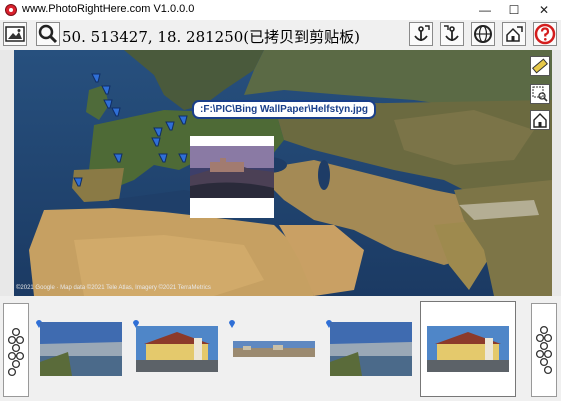  I want to click on help-icon, so click(545, 34).